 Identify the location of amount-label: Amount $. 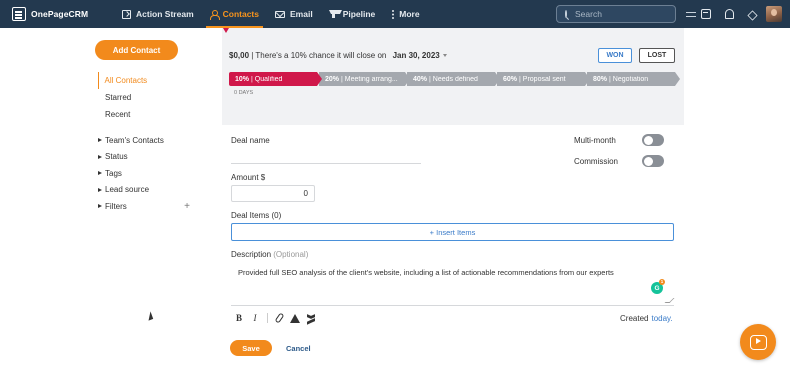
(248, 177).